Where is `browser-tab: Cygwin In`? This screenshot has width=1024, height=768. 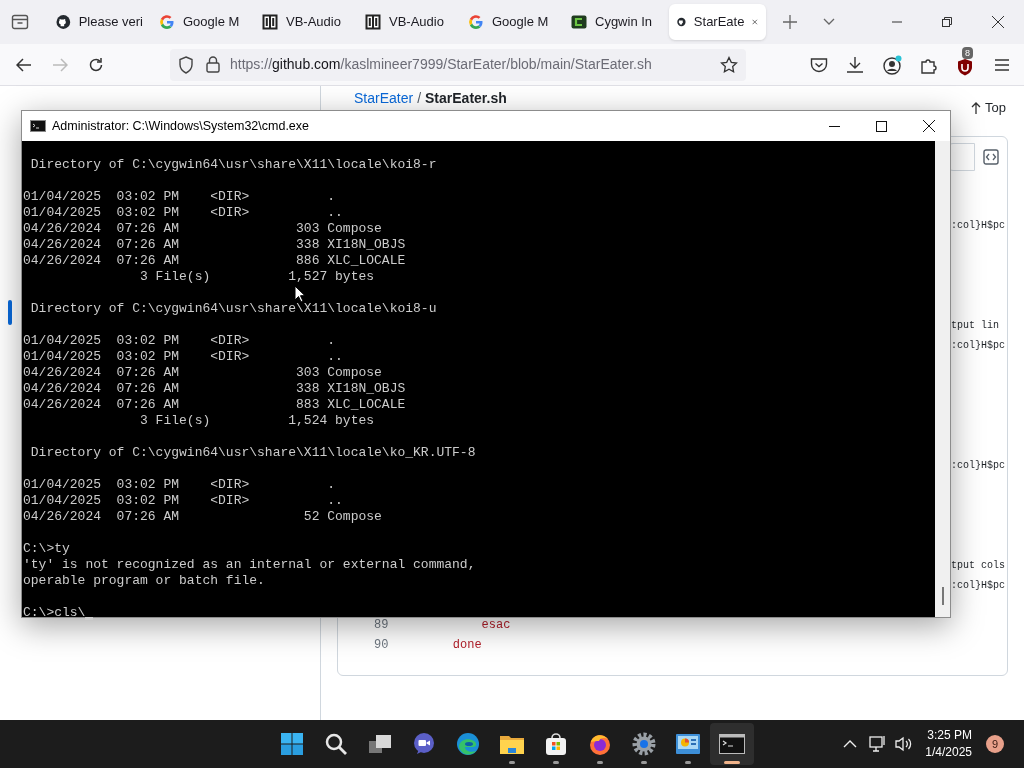 browser-tab: Cygwin In is located at coordinates (614, 22).